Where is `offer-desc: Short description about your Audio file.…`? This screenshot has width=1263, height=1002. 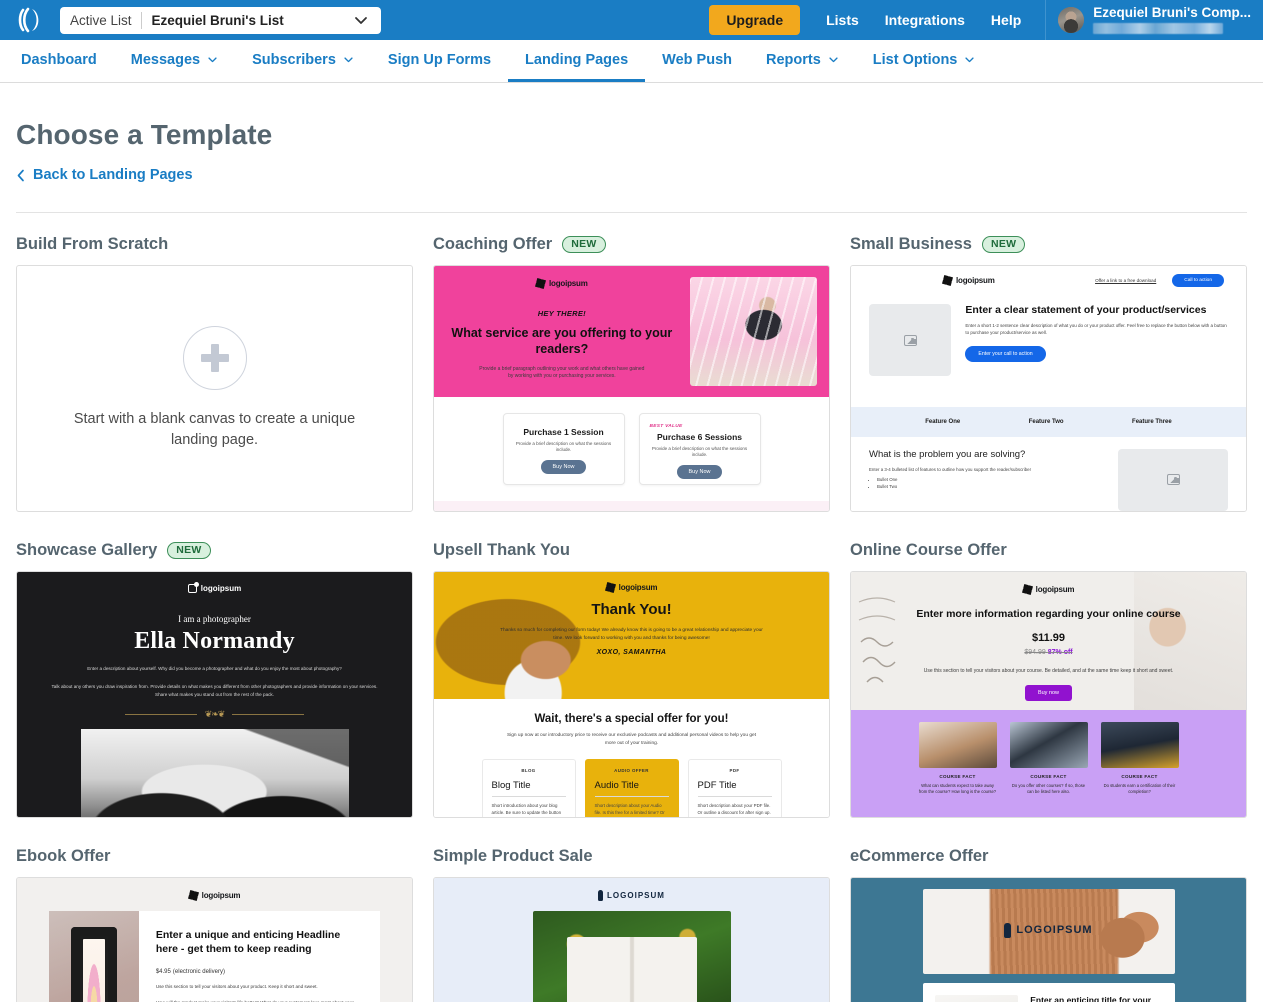 offer-desc: Short description about your Audio file.… is located at coordinates (629, 809).